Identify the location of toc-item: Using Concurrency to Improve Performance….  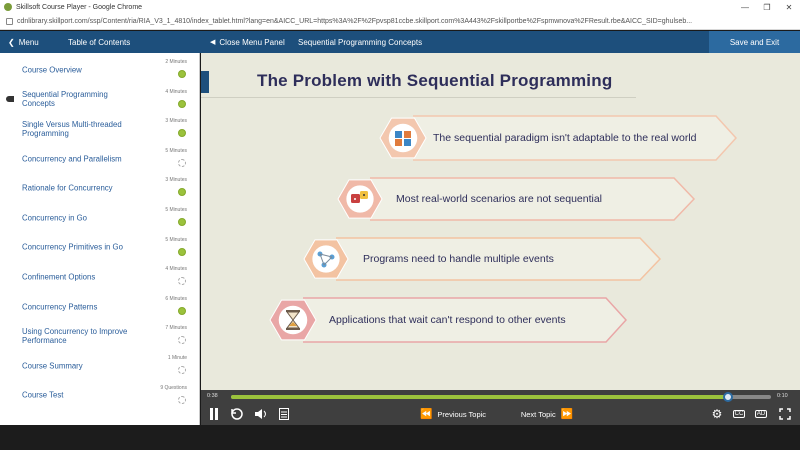
(99, 336).